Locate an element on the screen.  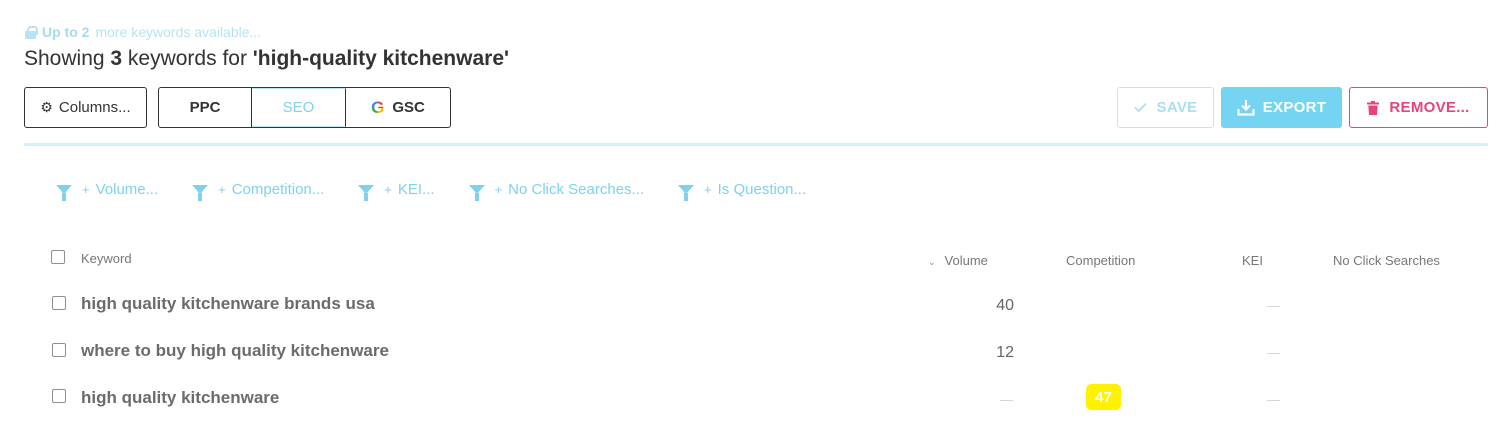
save-button: SAVE is located at coordinates (1165, 107).